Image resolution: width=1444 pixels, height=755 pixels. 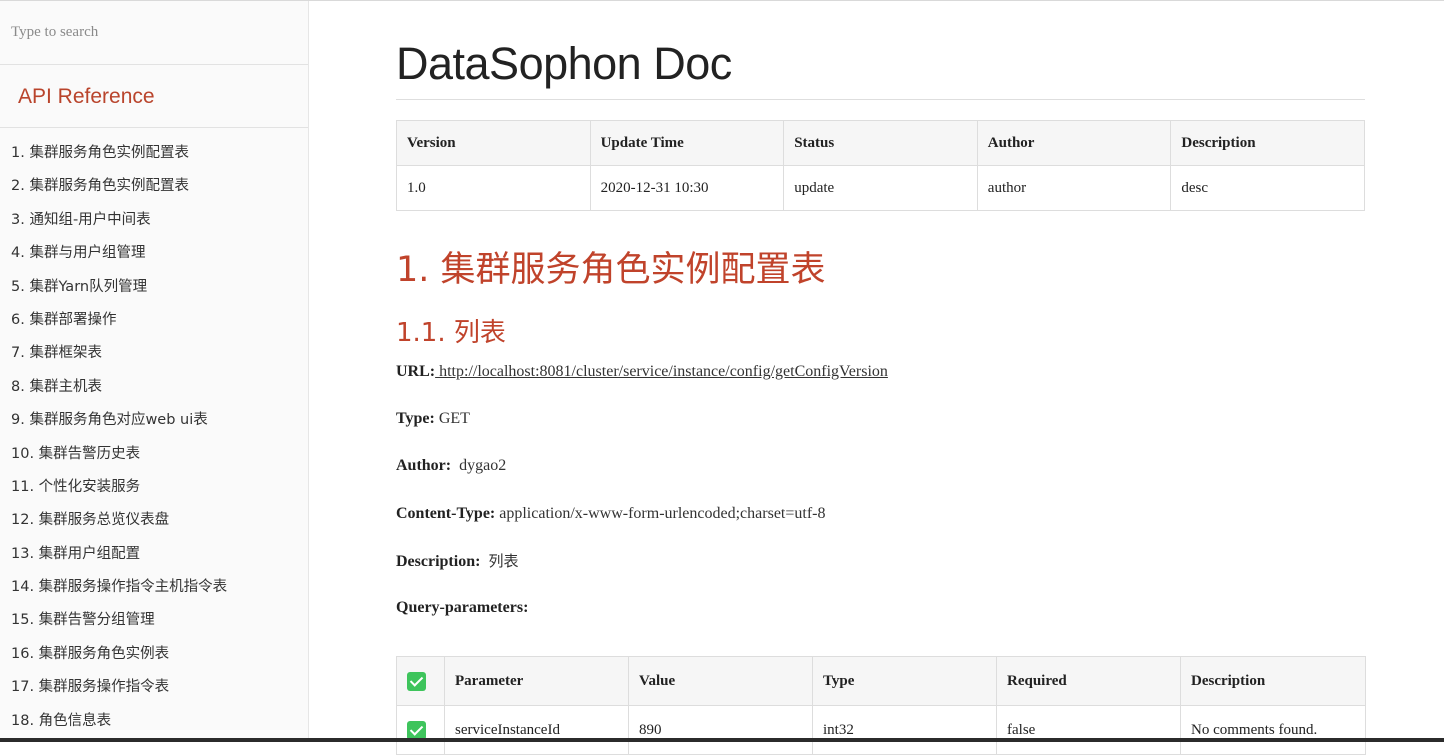 What do you see at coordinates (424, 466) in the screenshot?
I see `author-label: Author:` at bounding box center [424, 466].